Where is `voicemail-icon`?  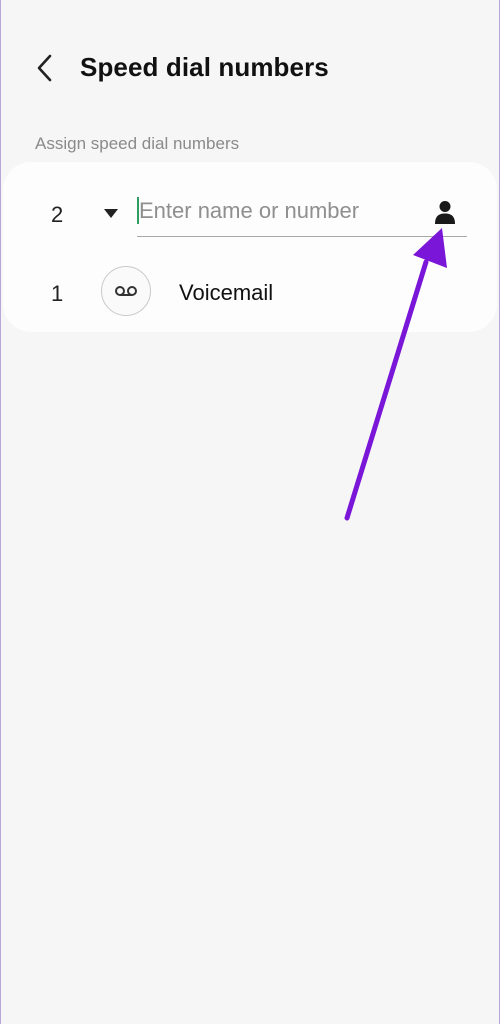 voicemail-icon is located at coordinates (126, 291).